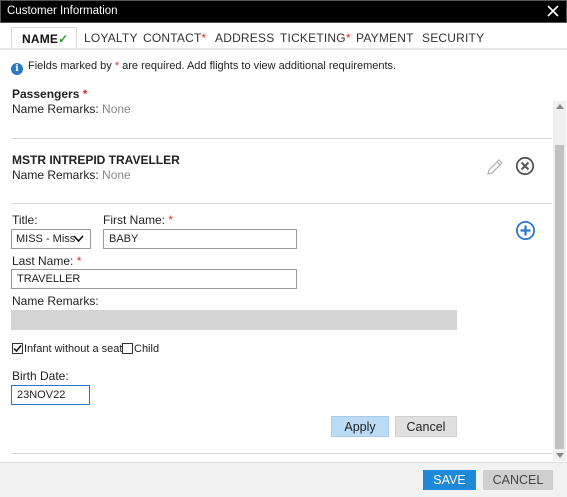 This screenshot has height=497, width=567. What do you see at coordinates (525, 230) in the screenshot?
I see `plus-circle-icon` at bounding box center [525, 230].